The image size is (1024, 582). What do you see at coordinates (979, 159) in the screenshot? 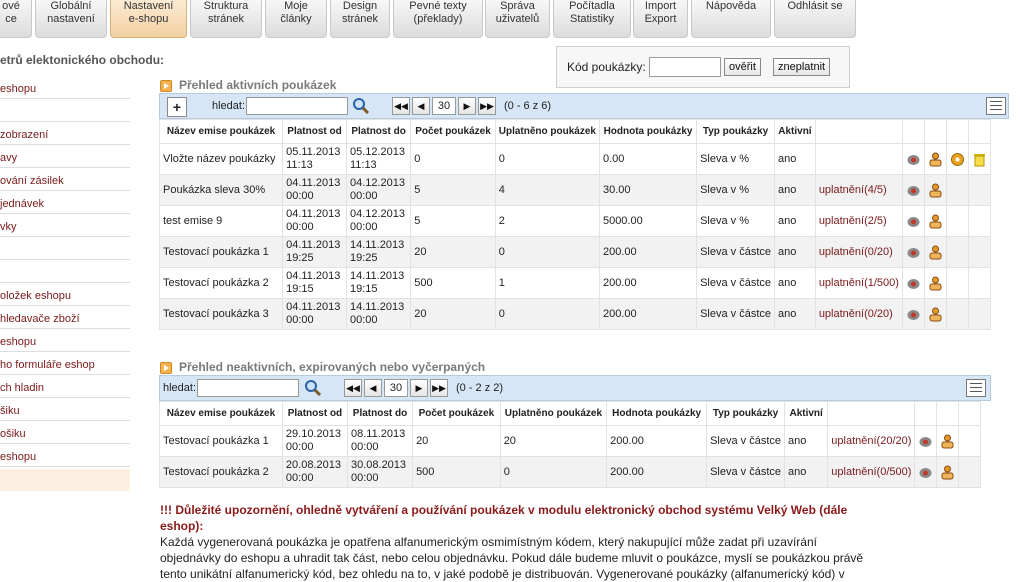
I see `trash-icon` at bounding box center [979, 159].